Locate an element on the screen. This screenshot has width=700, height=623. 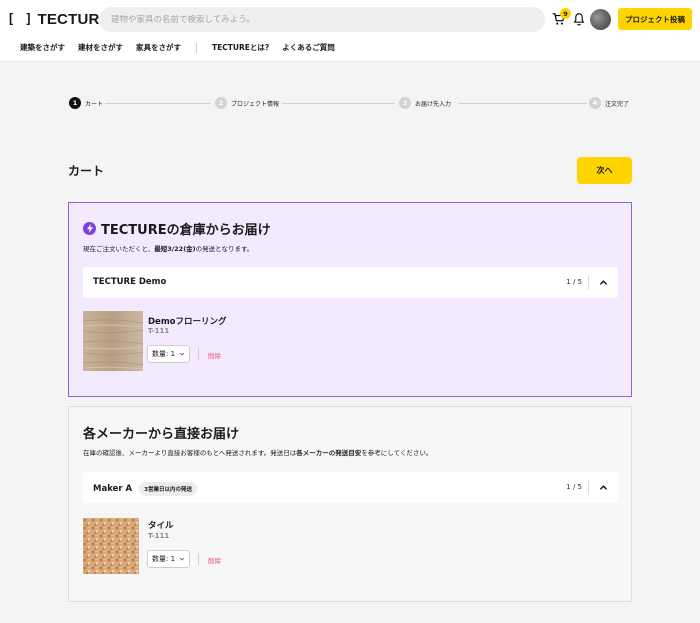
step-complete: 4 注文完了 is located at coordinates (609, 103).